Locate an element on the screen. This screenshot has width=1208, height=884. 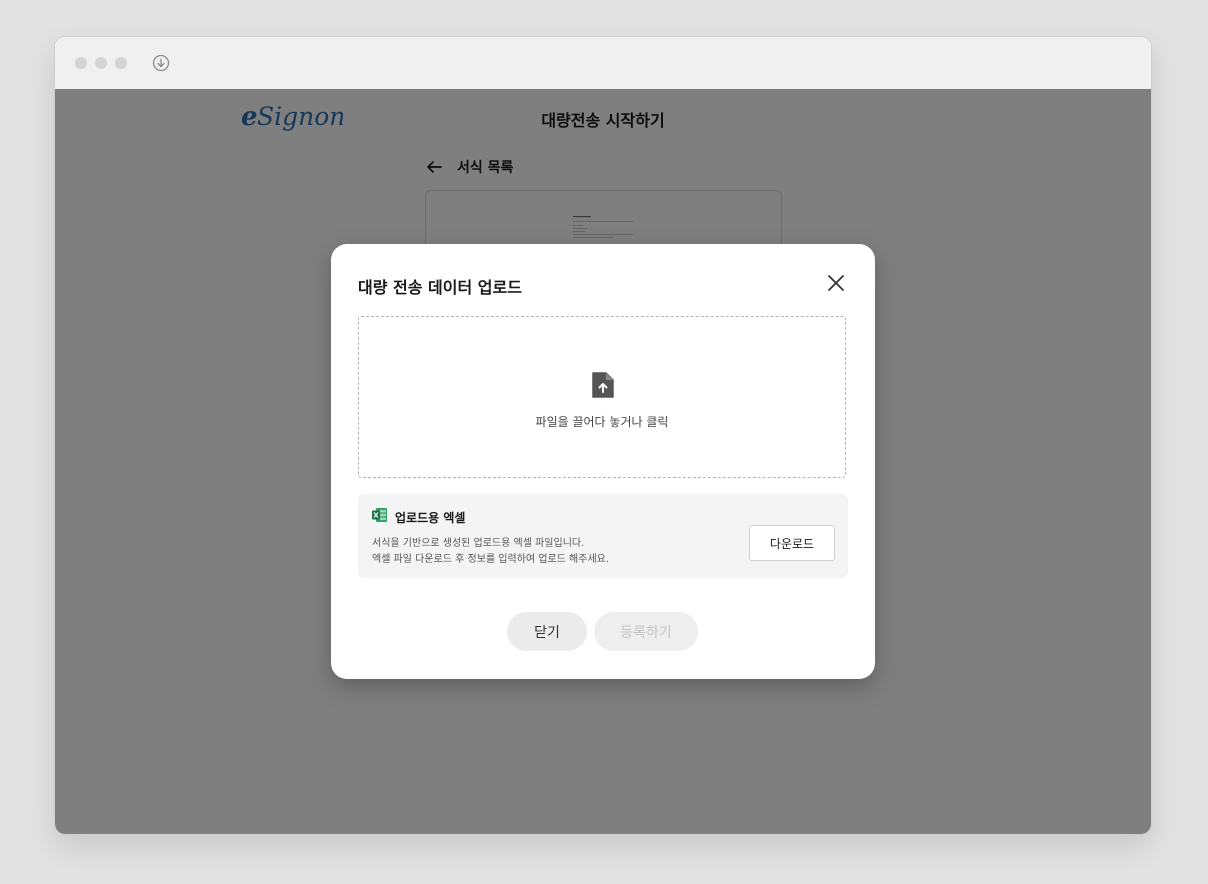
window-close-dot is located at coordinates (81, 63).